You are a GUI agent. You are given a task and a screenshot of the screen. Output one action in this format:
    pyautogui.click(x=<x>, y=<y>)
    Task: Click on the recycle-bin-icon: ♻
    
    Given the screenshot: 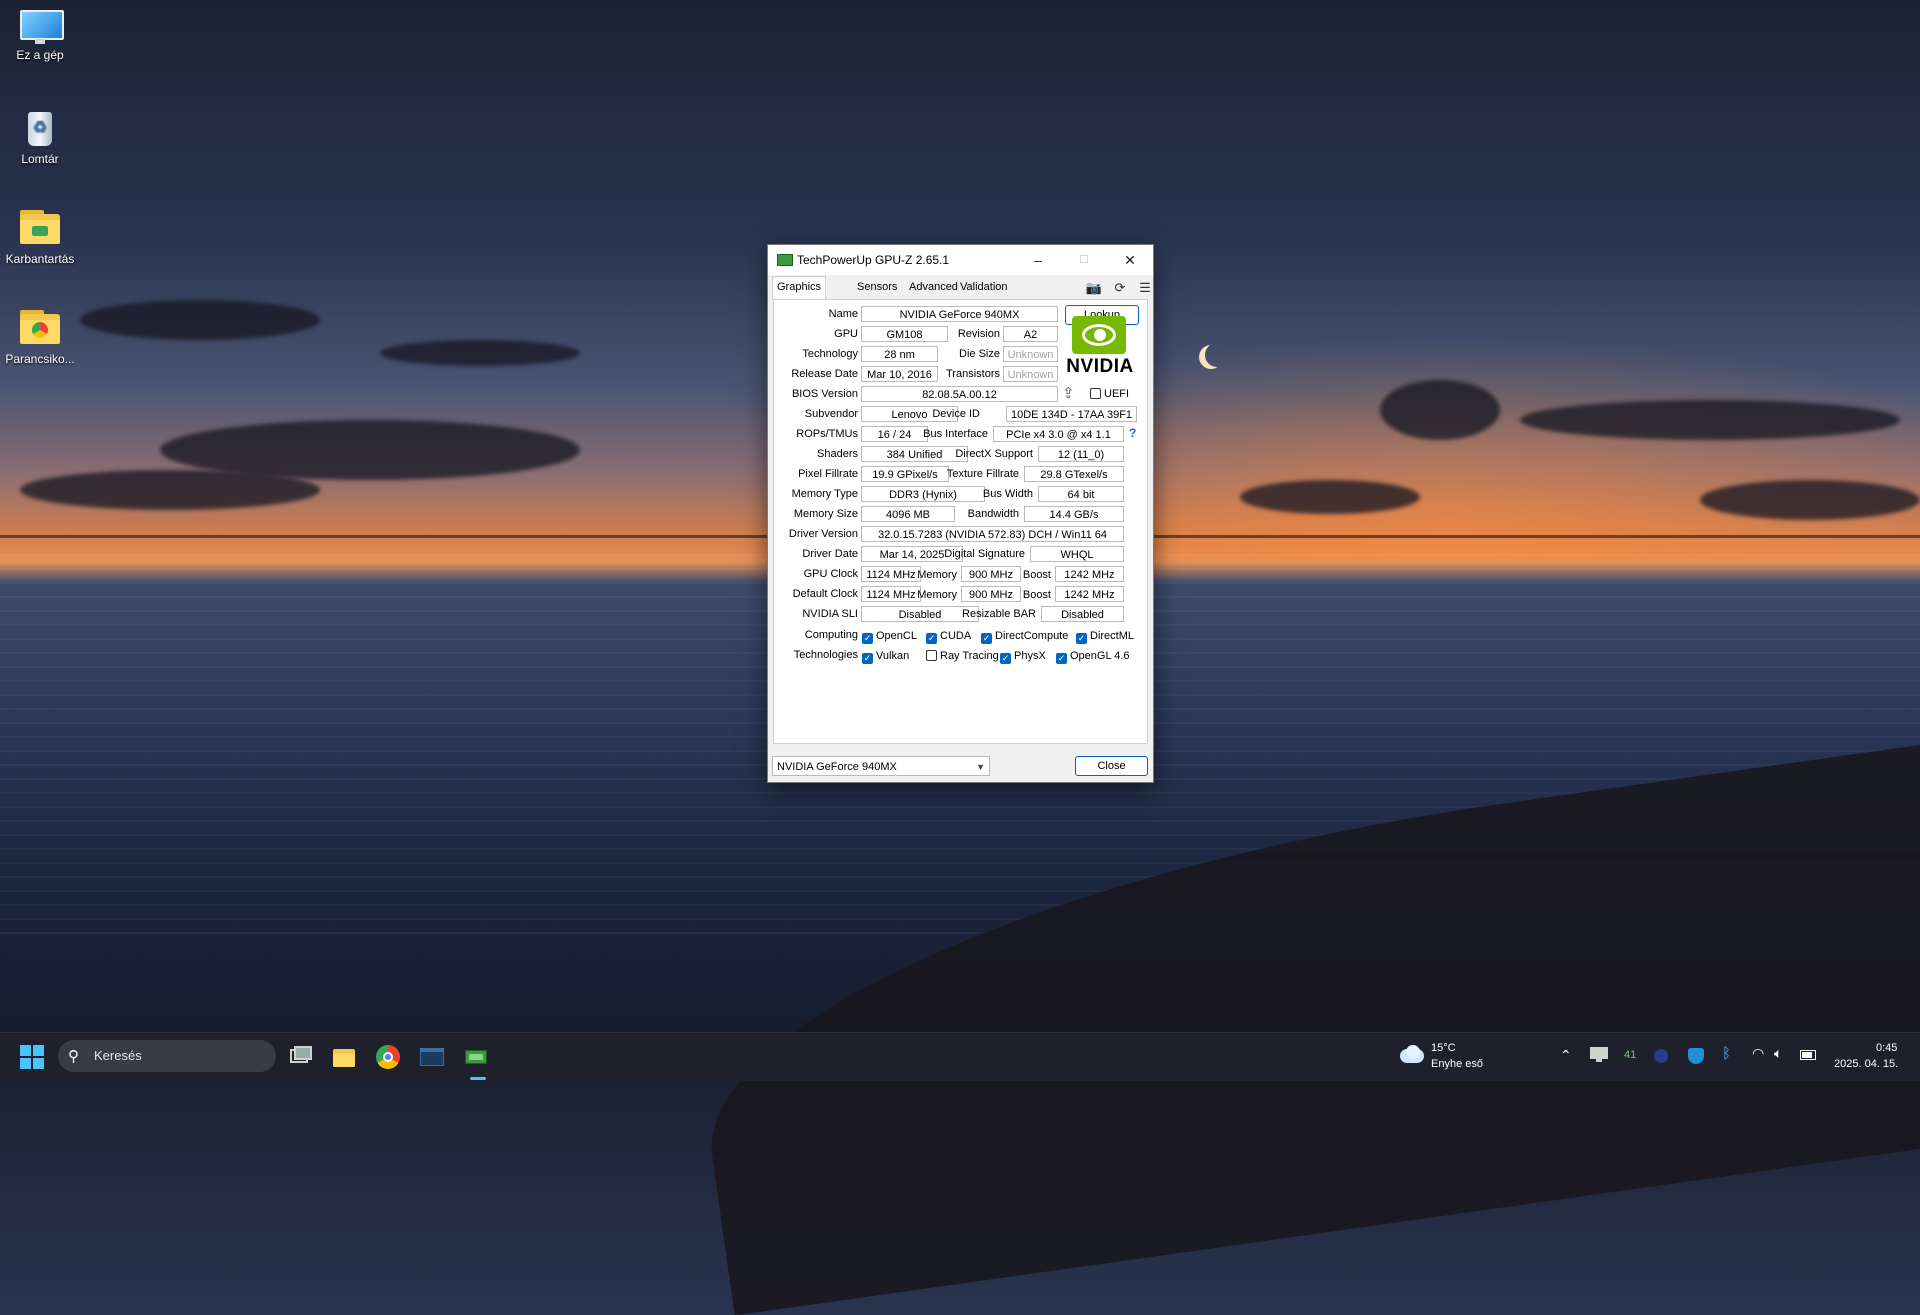 What is the action you would take?
    pyautogui.click(x=40, y=128)
    